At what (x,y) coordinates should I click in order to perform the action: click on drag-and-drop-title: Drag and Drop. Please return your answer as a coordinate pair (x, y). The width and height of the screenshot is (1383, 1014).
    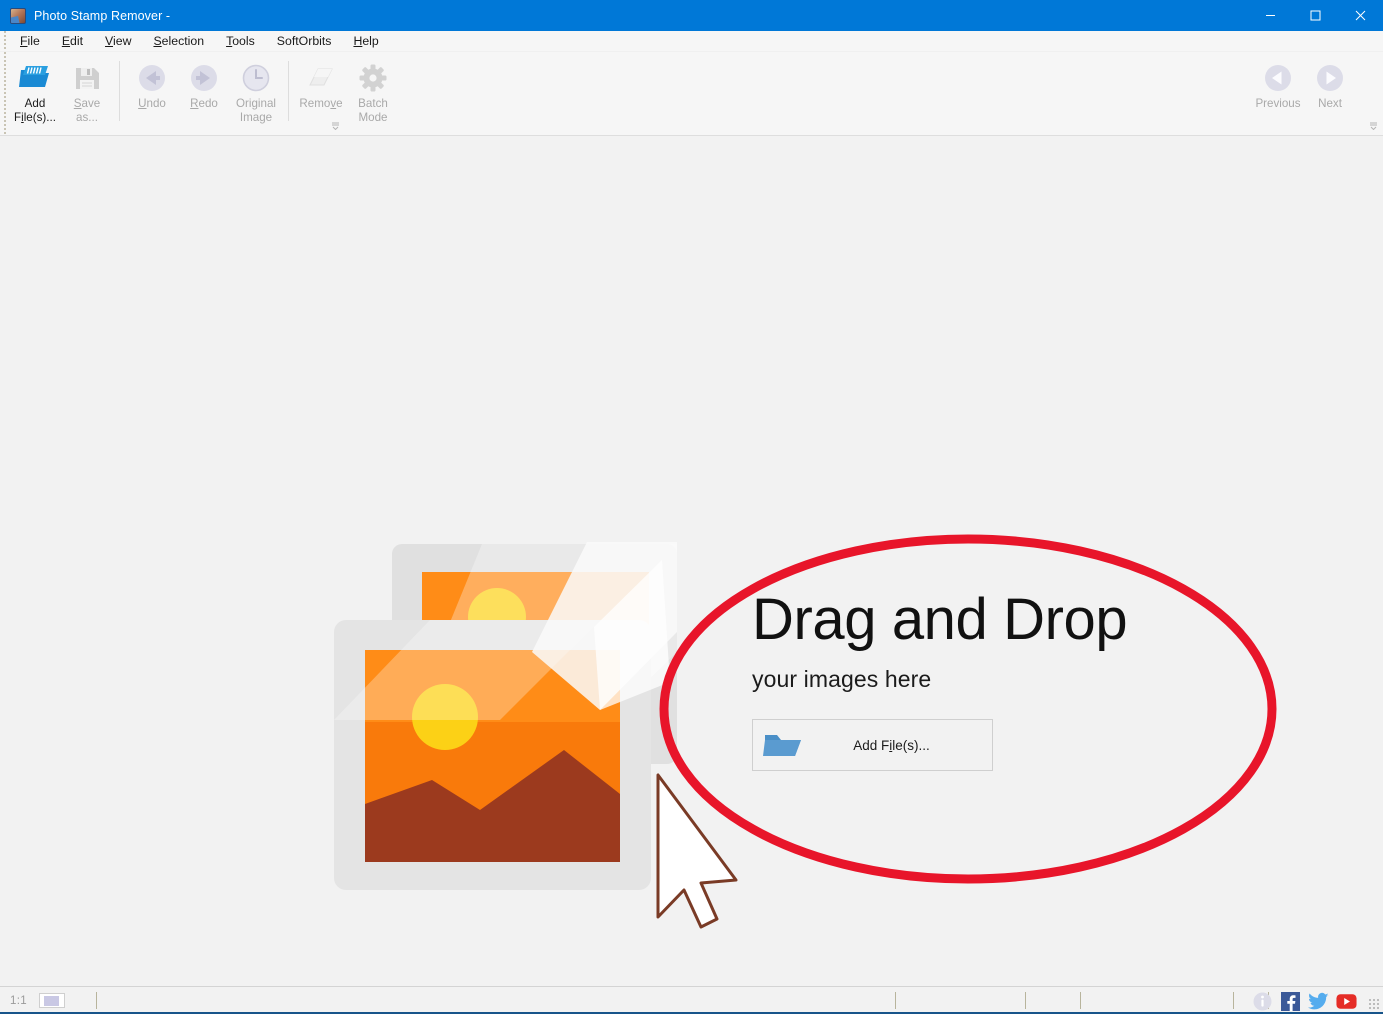
    Looking at the image, I should click on (940, 619).